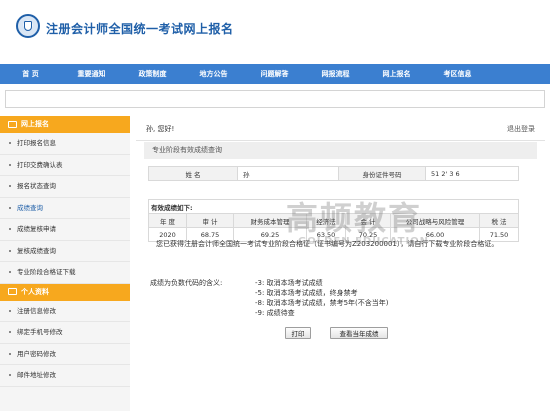 The image size is (550, 411). What do you see at coordinates (65, 333) in the screenshot?
I see `sidebar-item-edit-phone: 绑定手机号修改` at bounding box center [65, 333].